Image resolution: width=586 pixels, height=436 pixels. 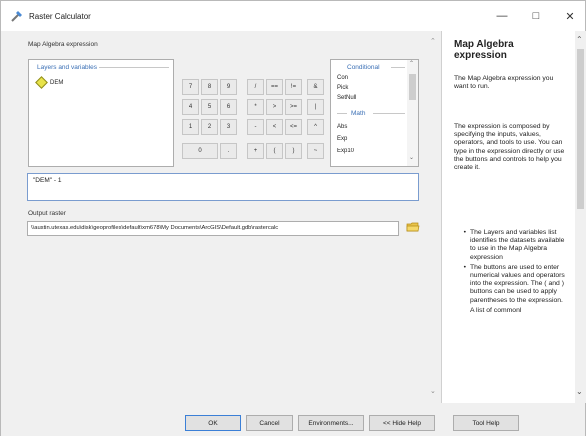 What do you see at coordinates (293, 151) in the screenshot?
I see `key-close-paren: )` at bounding box center [293, 151].